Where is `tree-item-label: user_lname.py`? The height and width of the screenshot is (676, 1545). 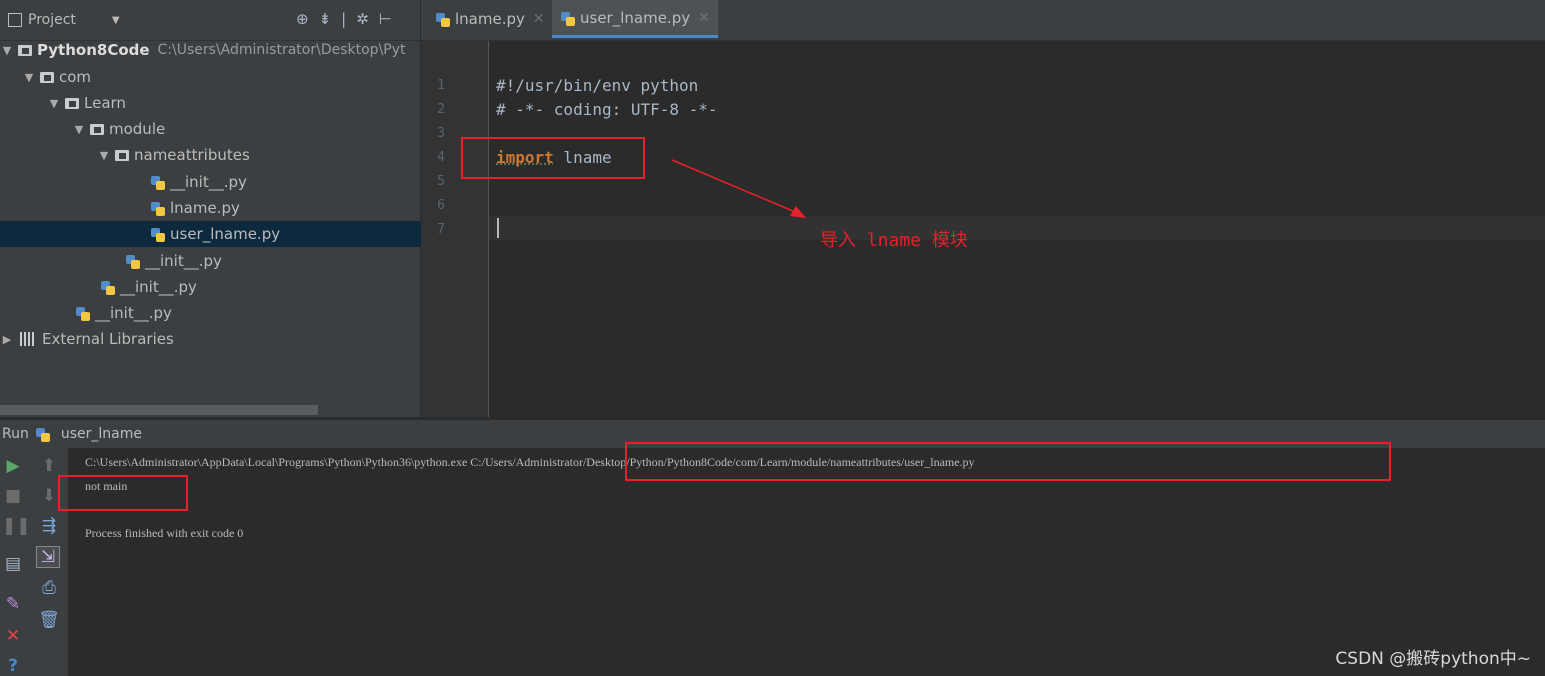
tree-item-label: user_lname.py is located at coordinates (225, 234).